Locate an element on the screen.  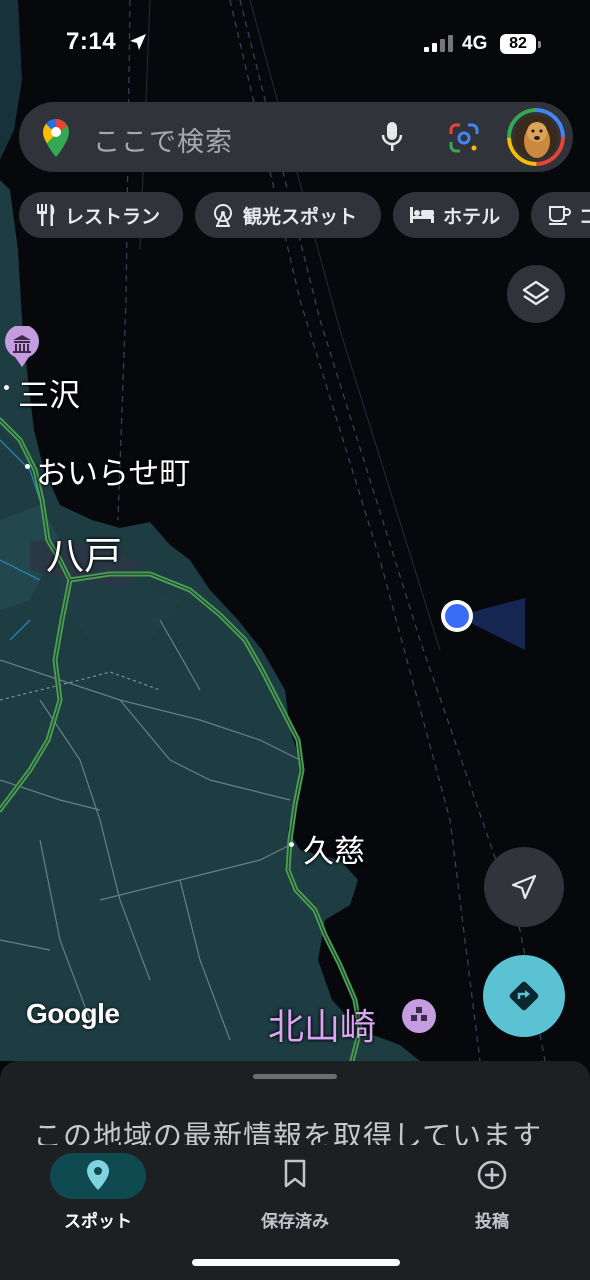
microphone-icon is located at coordinates (392, 137).